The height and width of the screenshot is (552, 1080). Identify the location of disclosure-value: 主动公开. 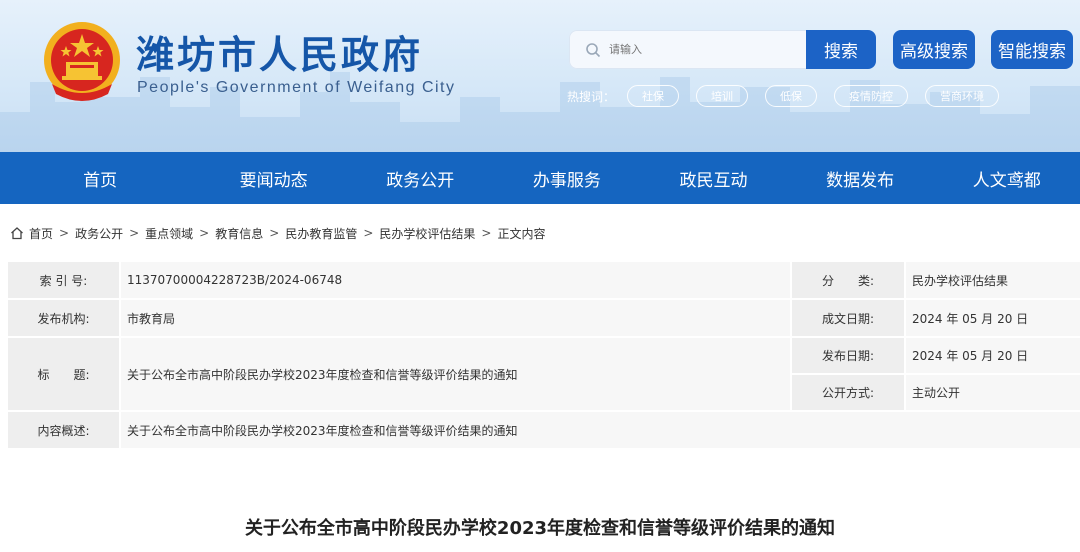
(993, 392).